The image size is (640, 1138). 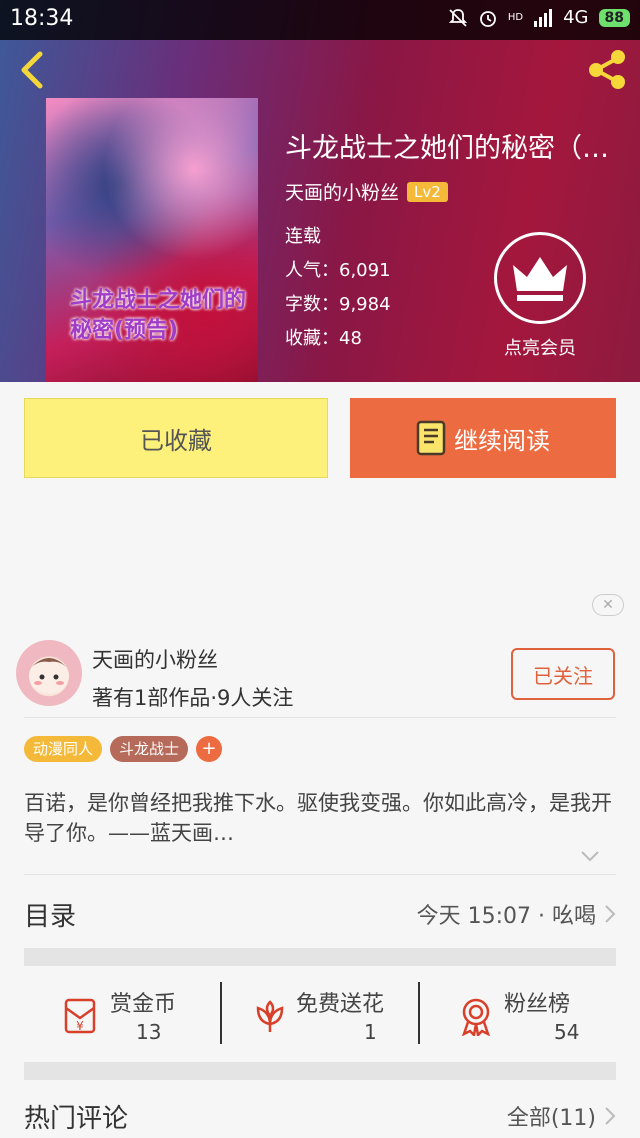 I want to click on follow-button: 已关注, so click(x=563, y=674).